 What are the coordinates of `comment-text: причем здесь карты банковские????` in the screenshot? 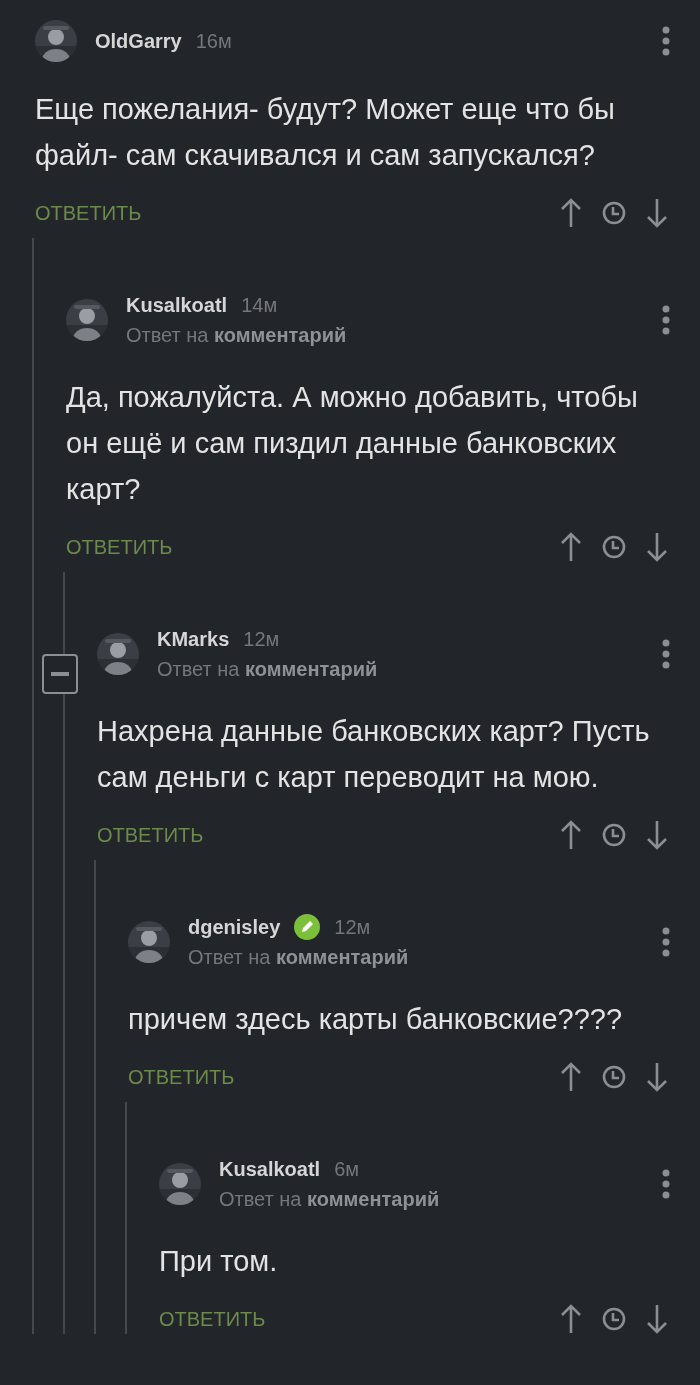 It's located at (376, 1019).